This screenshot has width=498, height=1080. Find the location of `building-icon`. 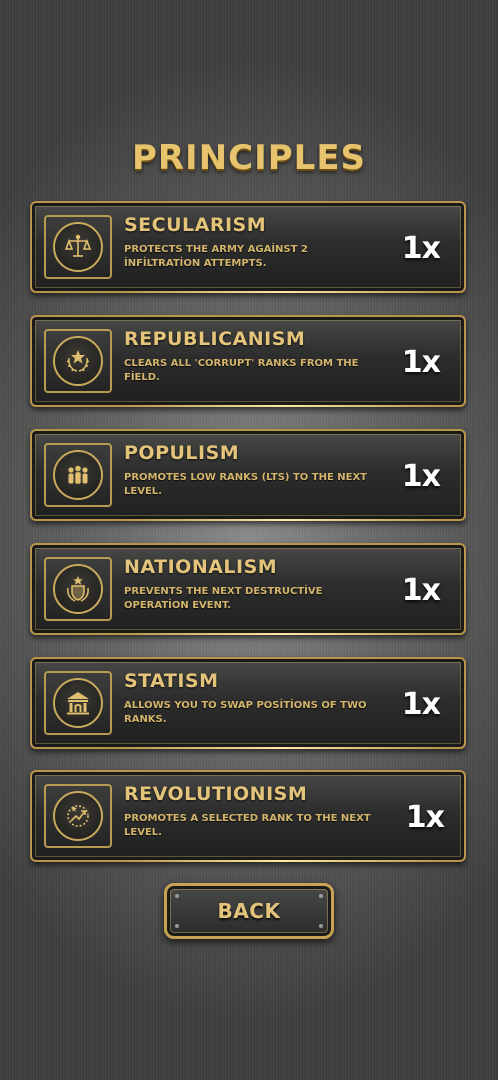

building-icon is located at coordinates (78, 703).